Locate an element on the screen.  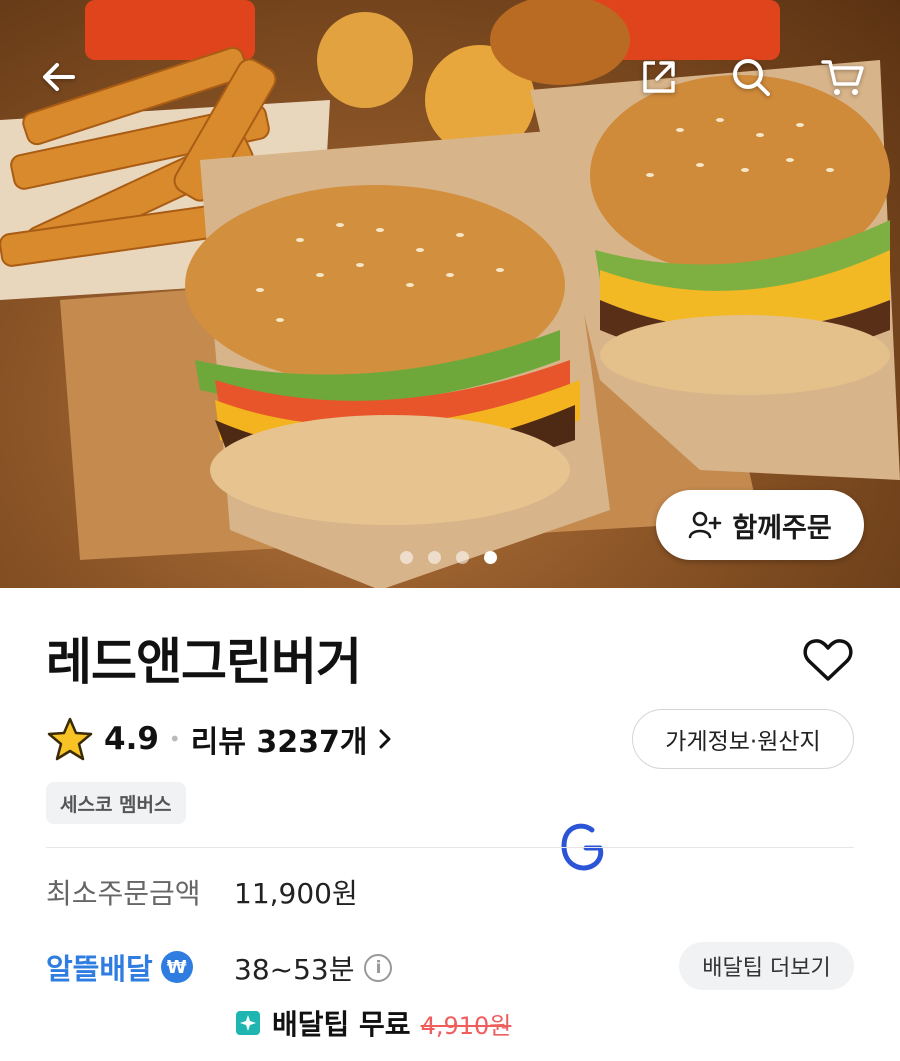
free-tip-row: 배달팁 무료 4,910원 is located at coordinates (372, 1023).